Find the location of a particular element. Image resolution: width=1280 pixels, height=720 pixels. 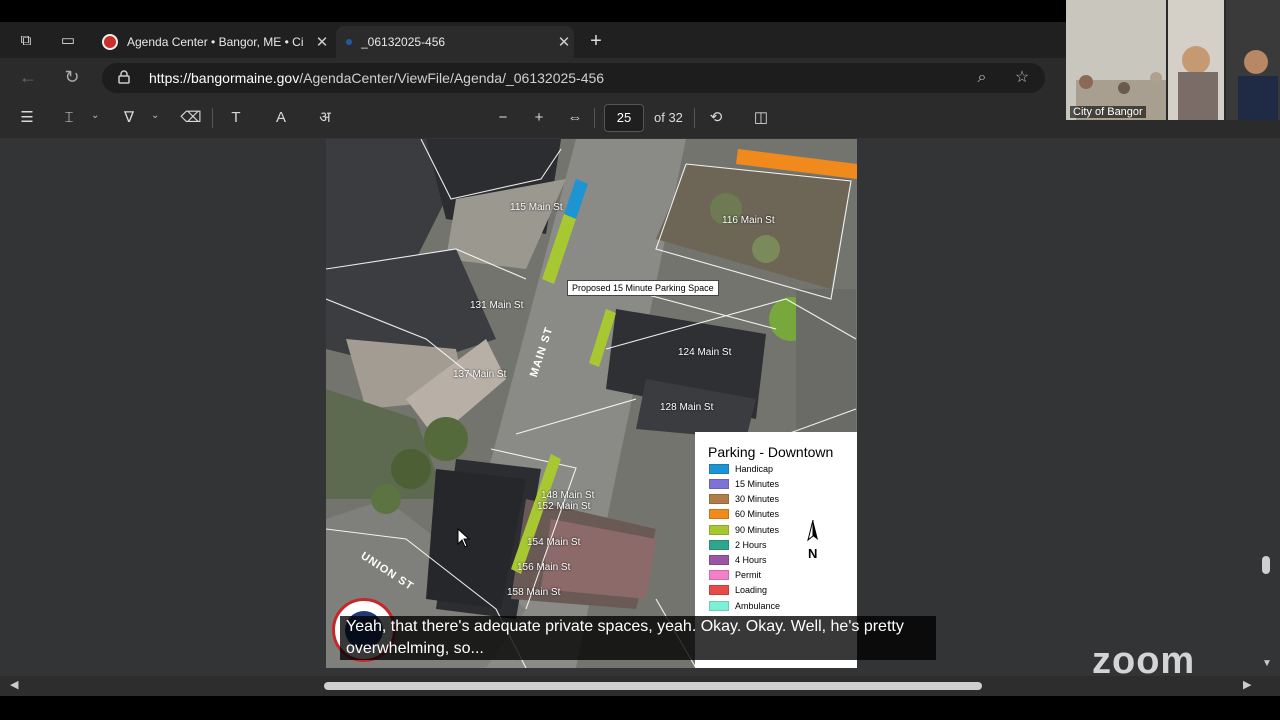

legend-label: Handicap is located at coordinates (754, 469).